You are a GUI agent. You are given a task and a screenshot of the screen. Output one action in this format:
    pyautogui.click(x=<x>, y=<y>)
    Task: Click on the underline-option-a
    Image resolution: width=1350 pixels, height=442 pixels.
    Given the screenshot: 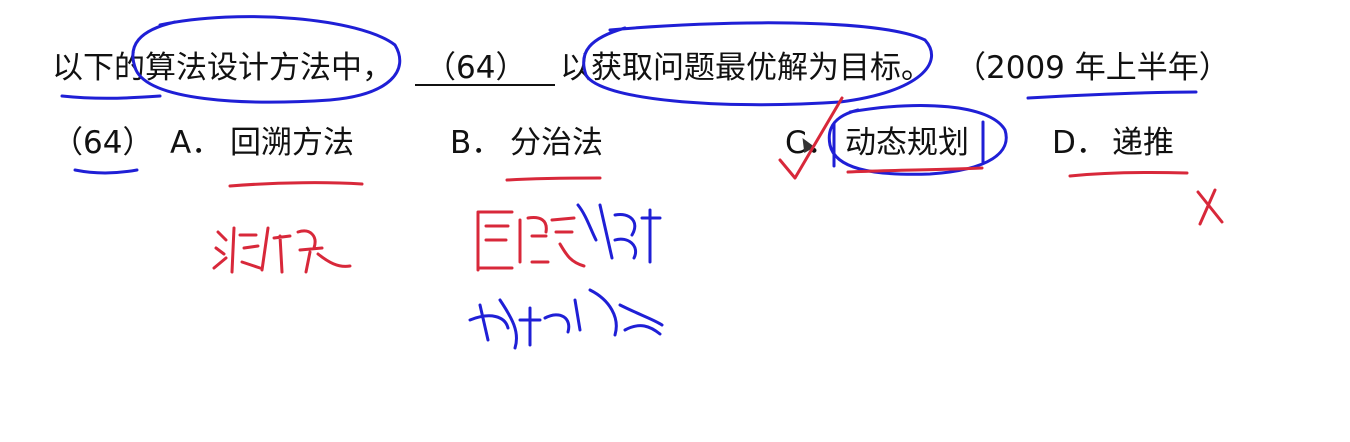 What is the action you would take?
    pyautogui.click(x=296, y=184)
    